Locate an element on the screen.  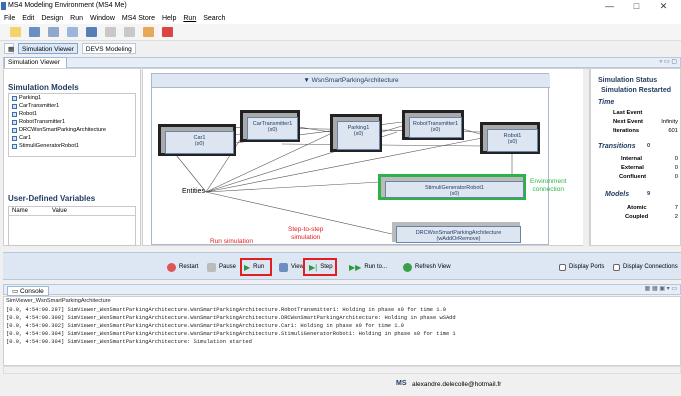
restart-icon is located at coordinates (171, 267).